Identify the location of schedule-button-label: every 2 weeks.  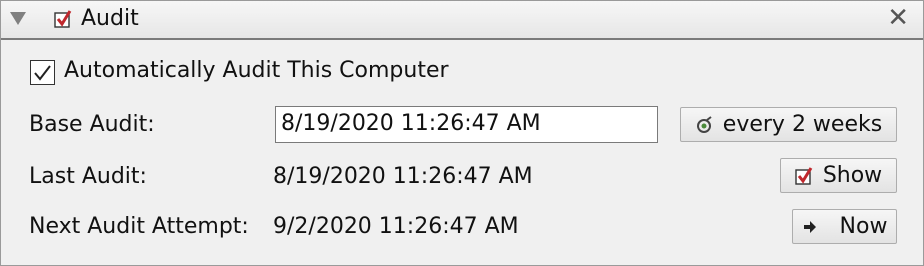
(802, 124).